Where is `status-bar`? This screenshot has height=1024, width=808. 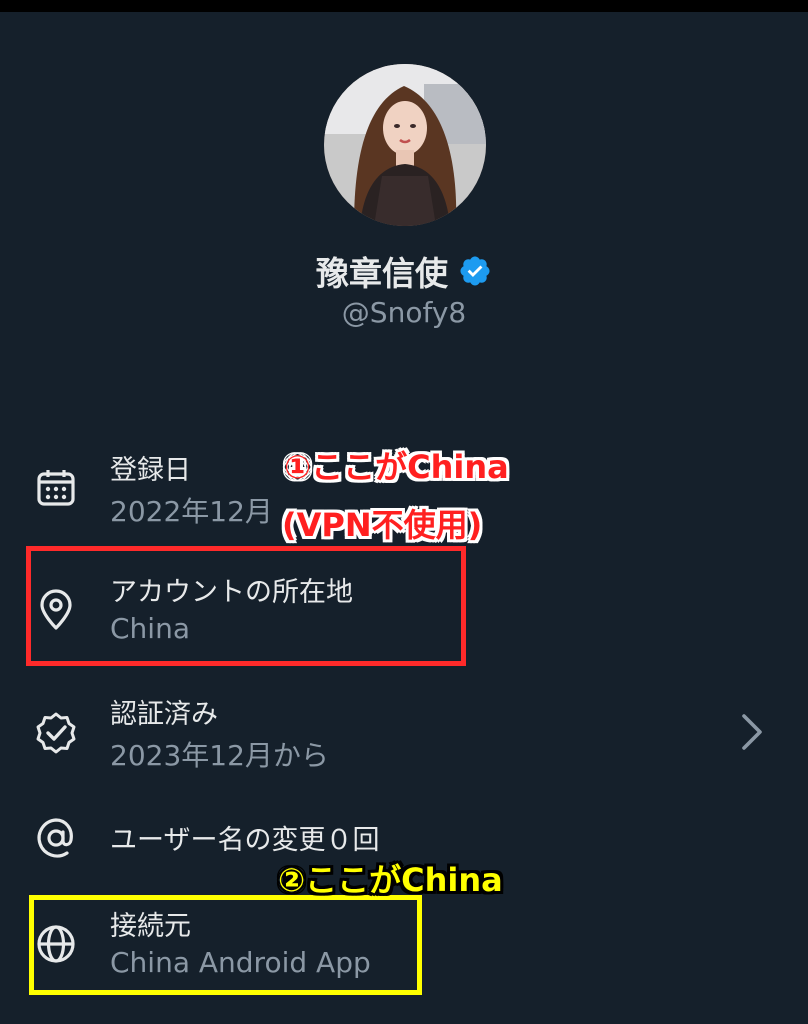 status-bar is located at coordinates (404, 6).